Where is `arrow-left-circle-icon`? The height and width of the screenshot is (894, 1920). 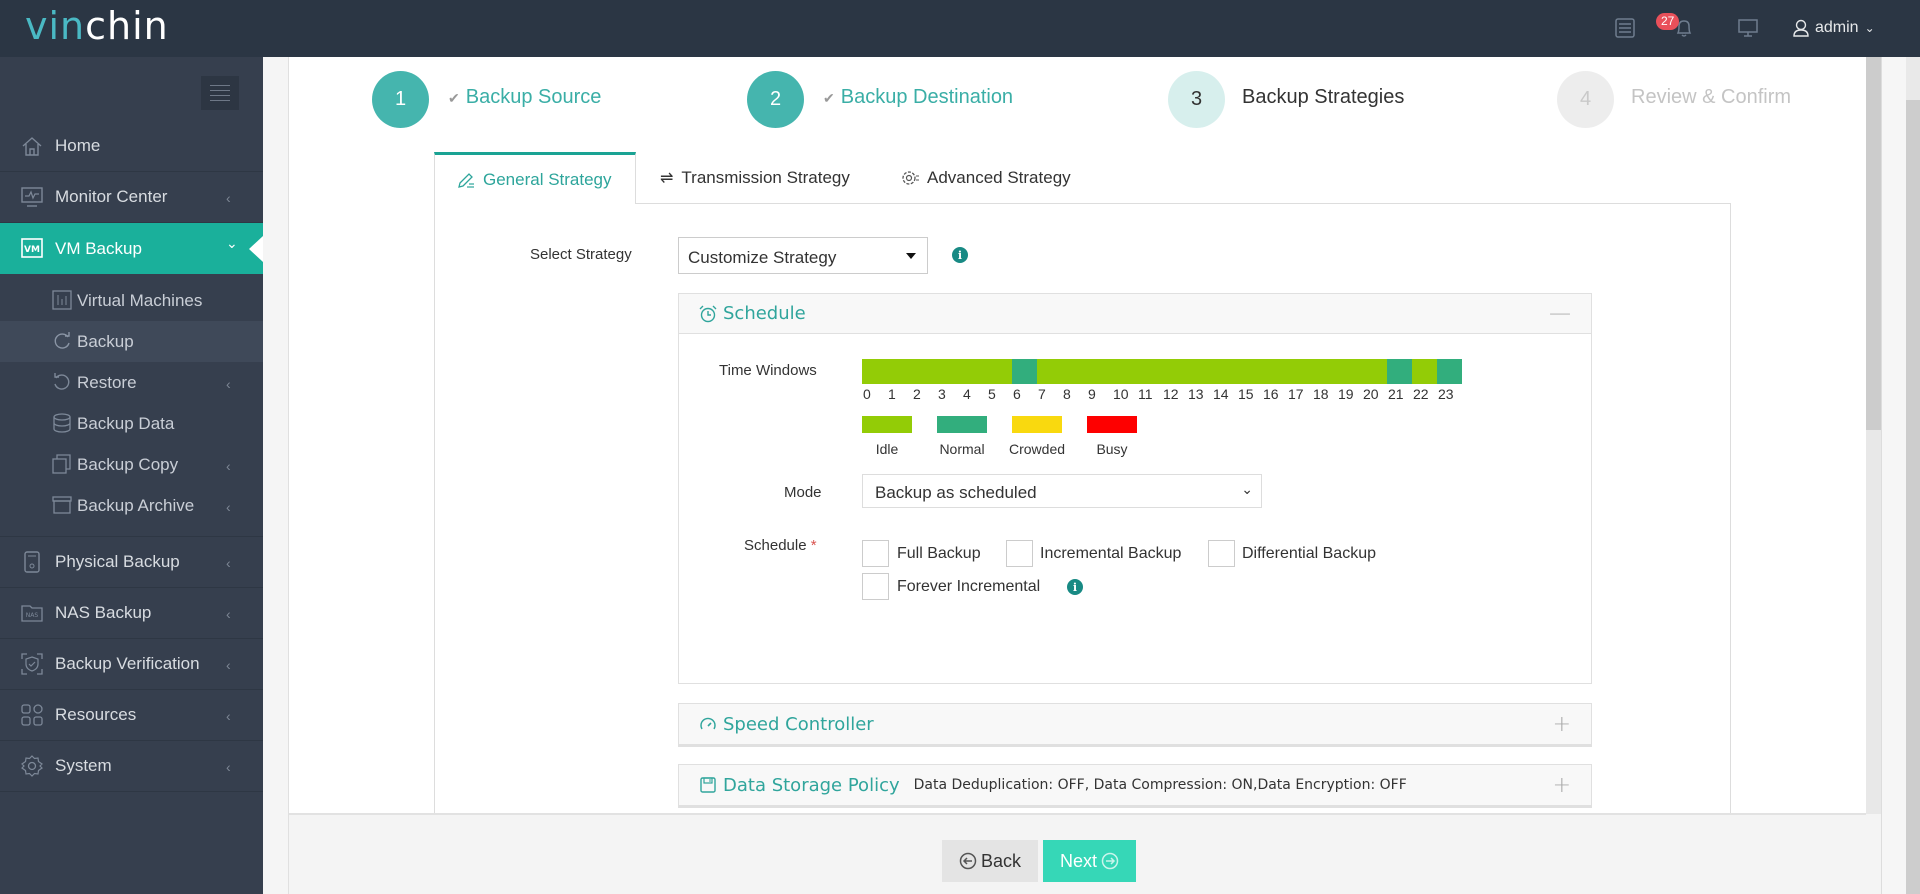 arrow-left-circle-icon is located at coordinates (968, 861).